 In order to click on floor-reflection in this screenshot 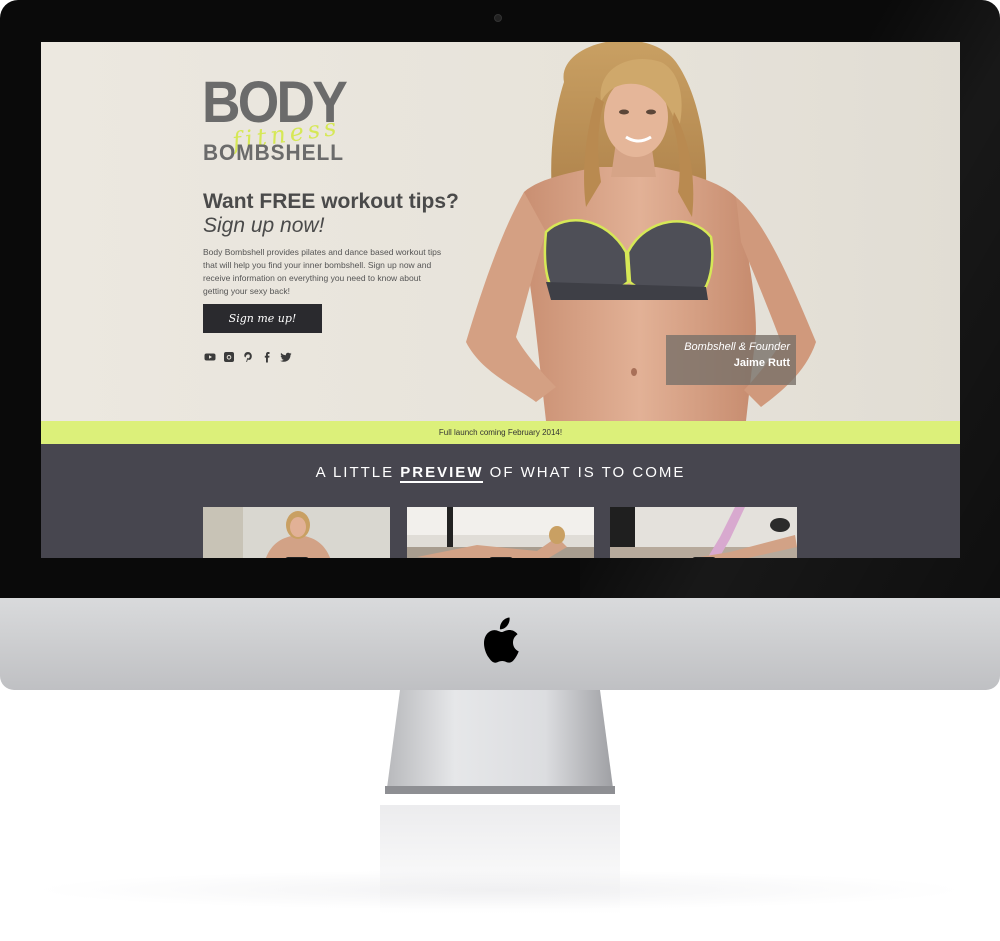, I will do `click(500, 890)`.